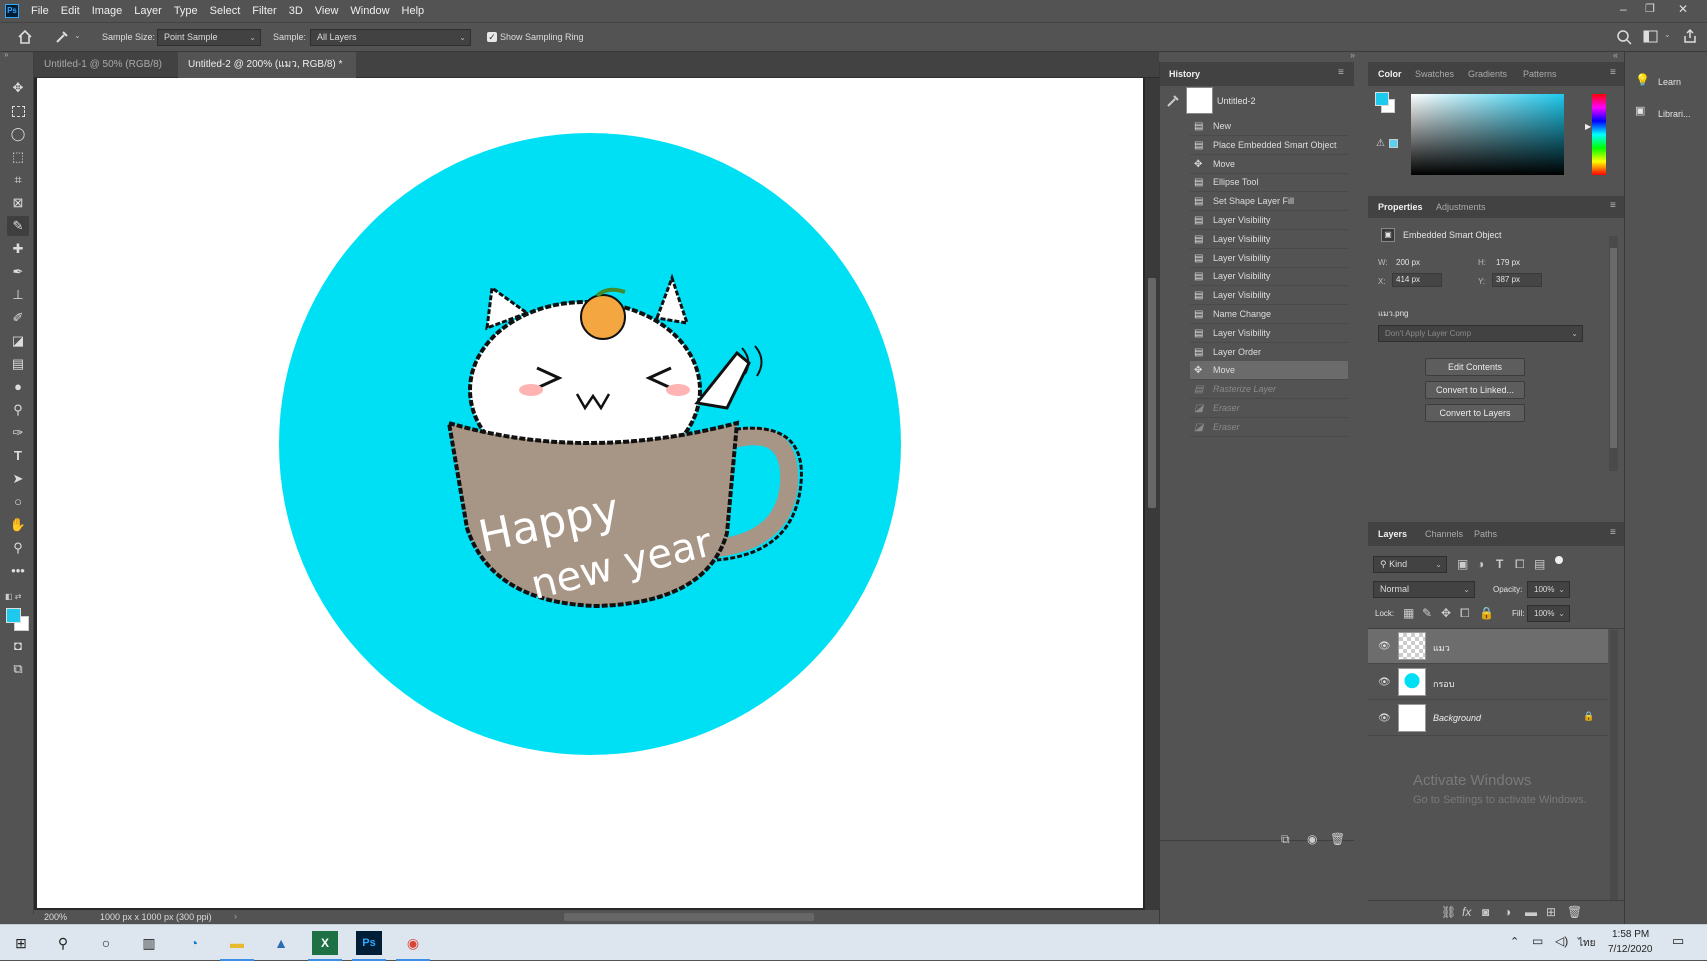 This screenshot has width=1707, height=961. What do you see at coordinates (18, 525) in the screenshot?
I see `hand-tool-icon: ✋` at bounding box center [18, 525].